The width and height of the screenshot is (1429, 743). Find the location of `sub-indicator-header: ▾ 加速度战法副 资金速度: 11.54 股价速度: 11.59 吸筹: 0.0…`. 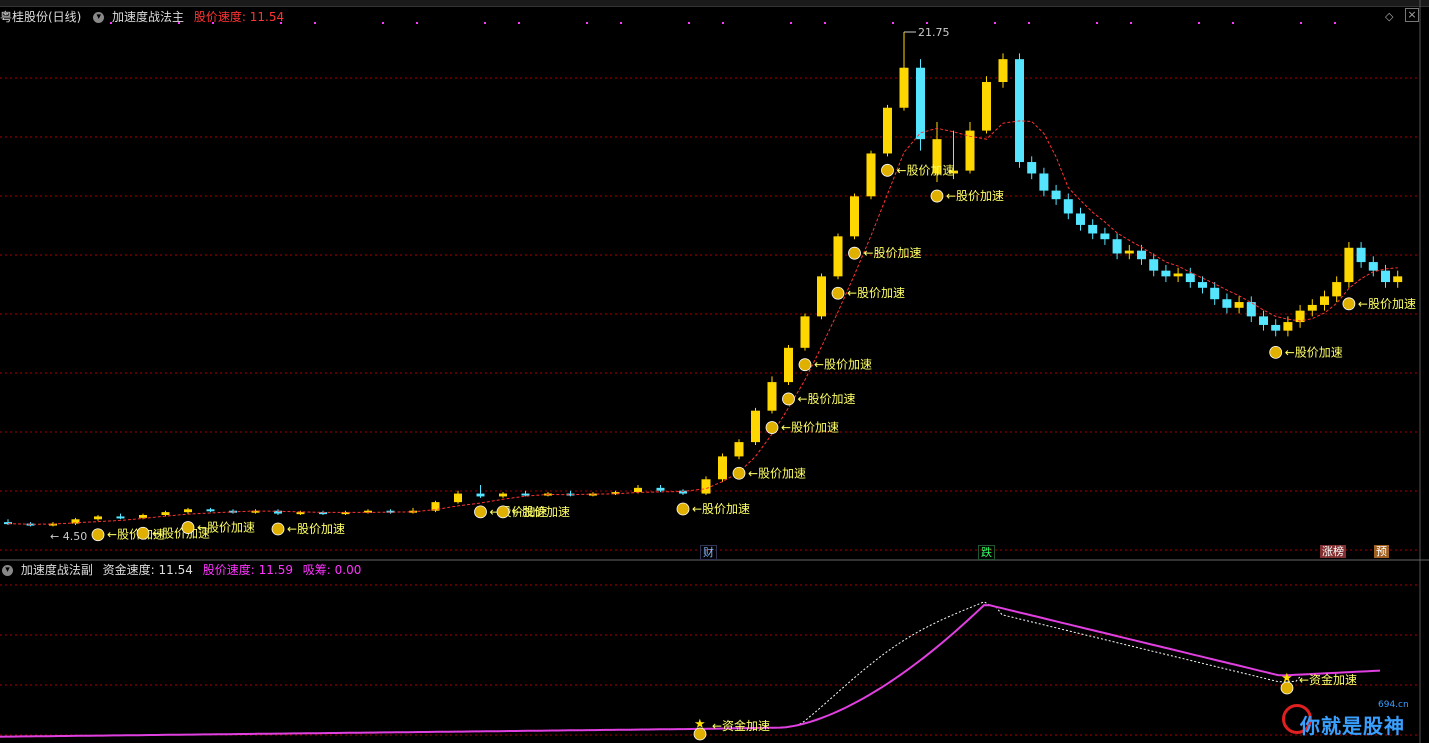

sub-indicator-header: ▾ 加速度战法副 资金速度: 11.54 股价速度: 11.59 吸筹: 0.0… is located at coordinates (180, 570).